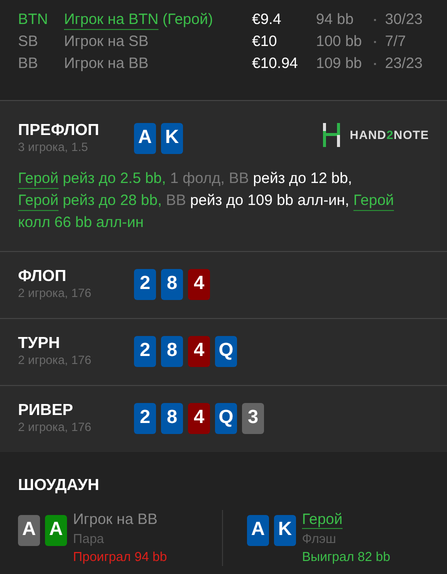  Describe the element at coordinates (346, 557) in the screenshot. I see `hand-result: Выиграл 82 bb` at that location.